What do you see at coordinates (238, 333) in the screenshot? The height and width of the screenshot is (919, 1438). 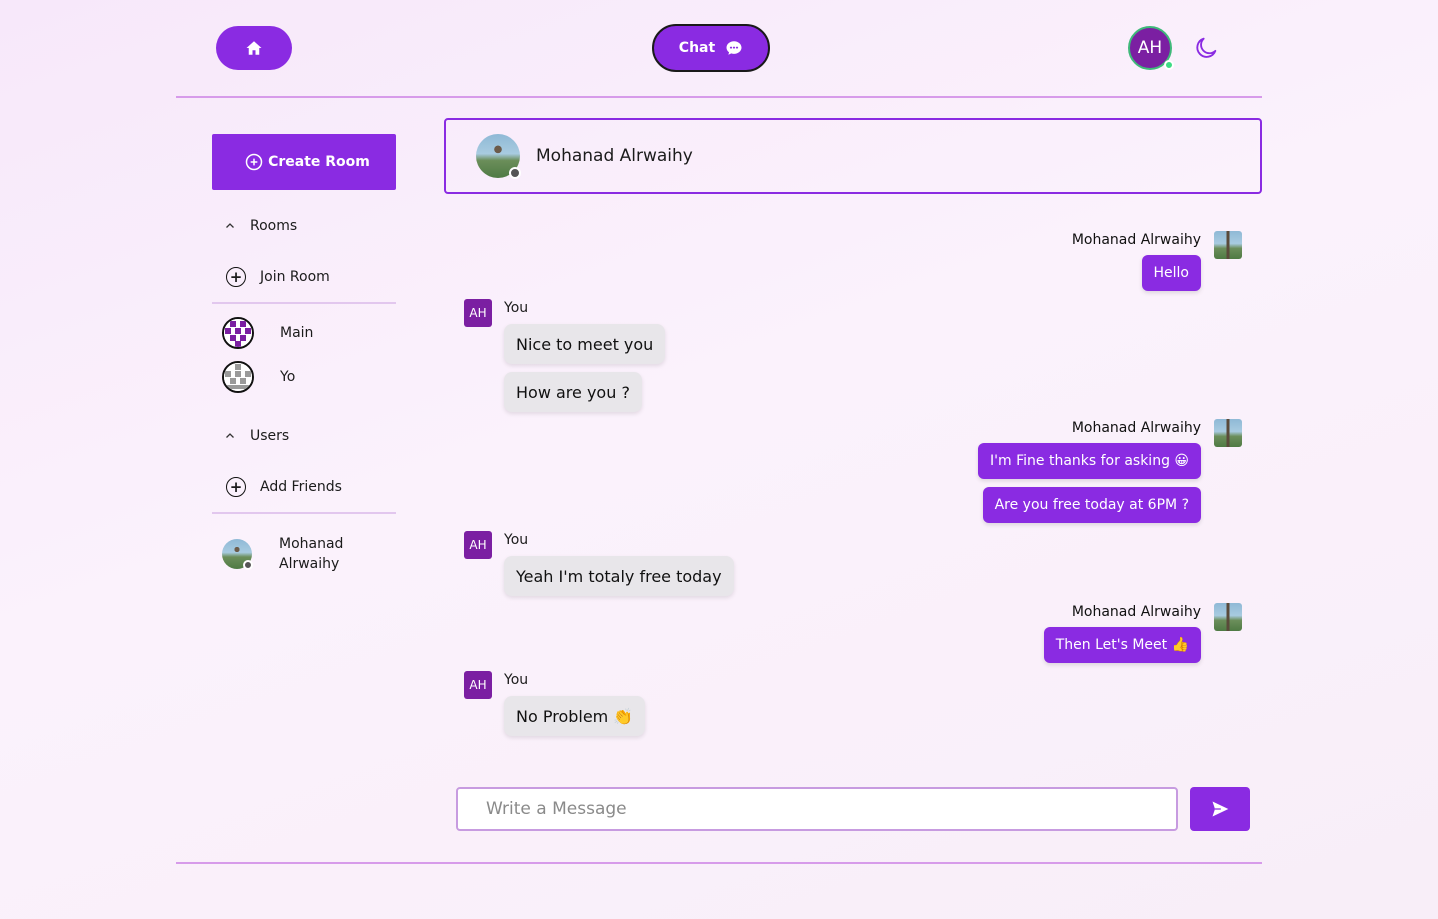 I see `room-main-icon` at bounding box center [238, 333].